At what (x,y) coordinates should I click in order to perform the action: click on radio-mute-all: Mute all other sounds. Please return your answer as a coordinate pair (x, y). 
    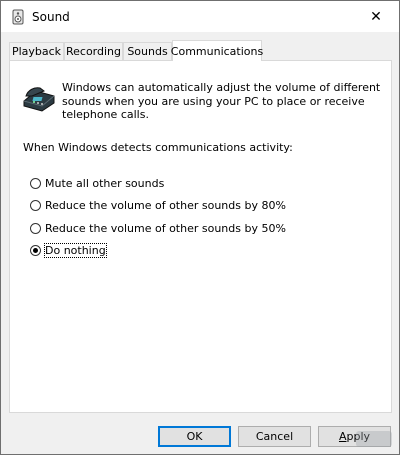
    Looking at the image, I should click on (97, 183).